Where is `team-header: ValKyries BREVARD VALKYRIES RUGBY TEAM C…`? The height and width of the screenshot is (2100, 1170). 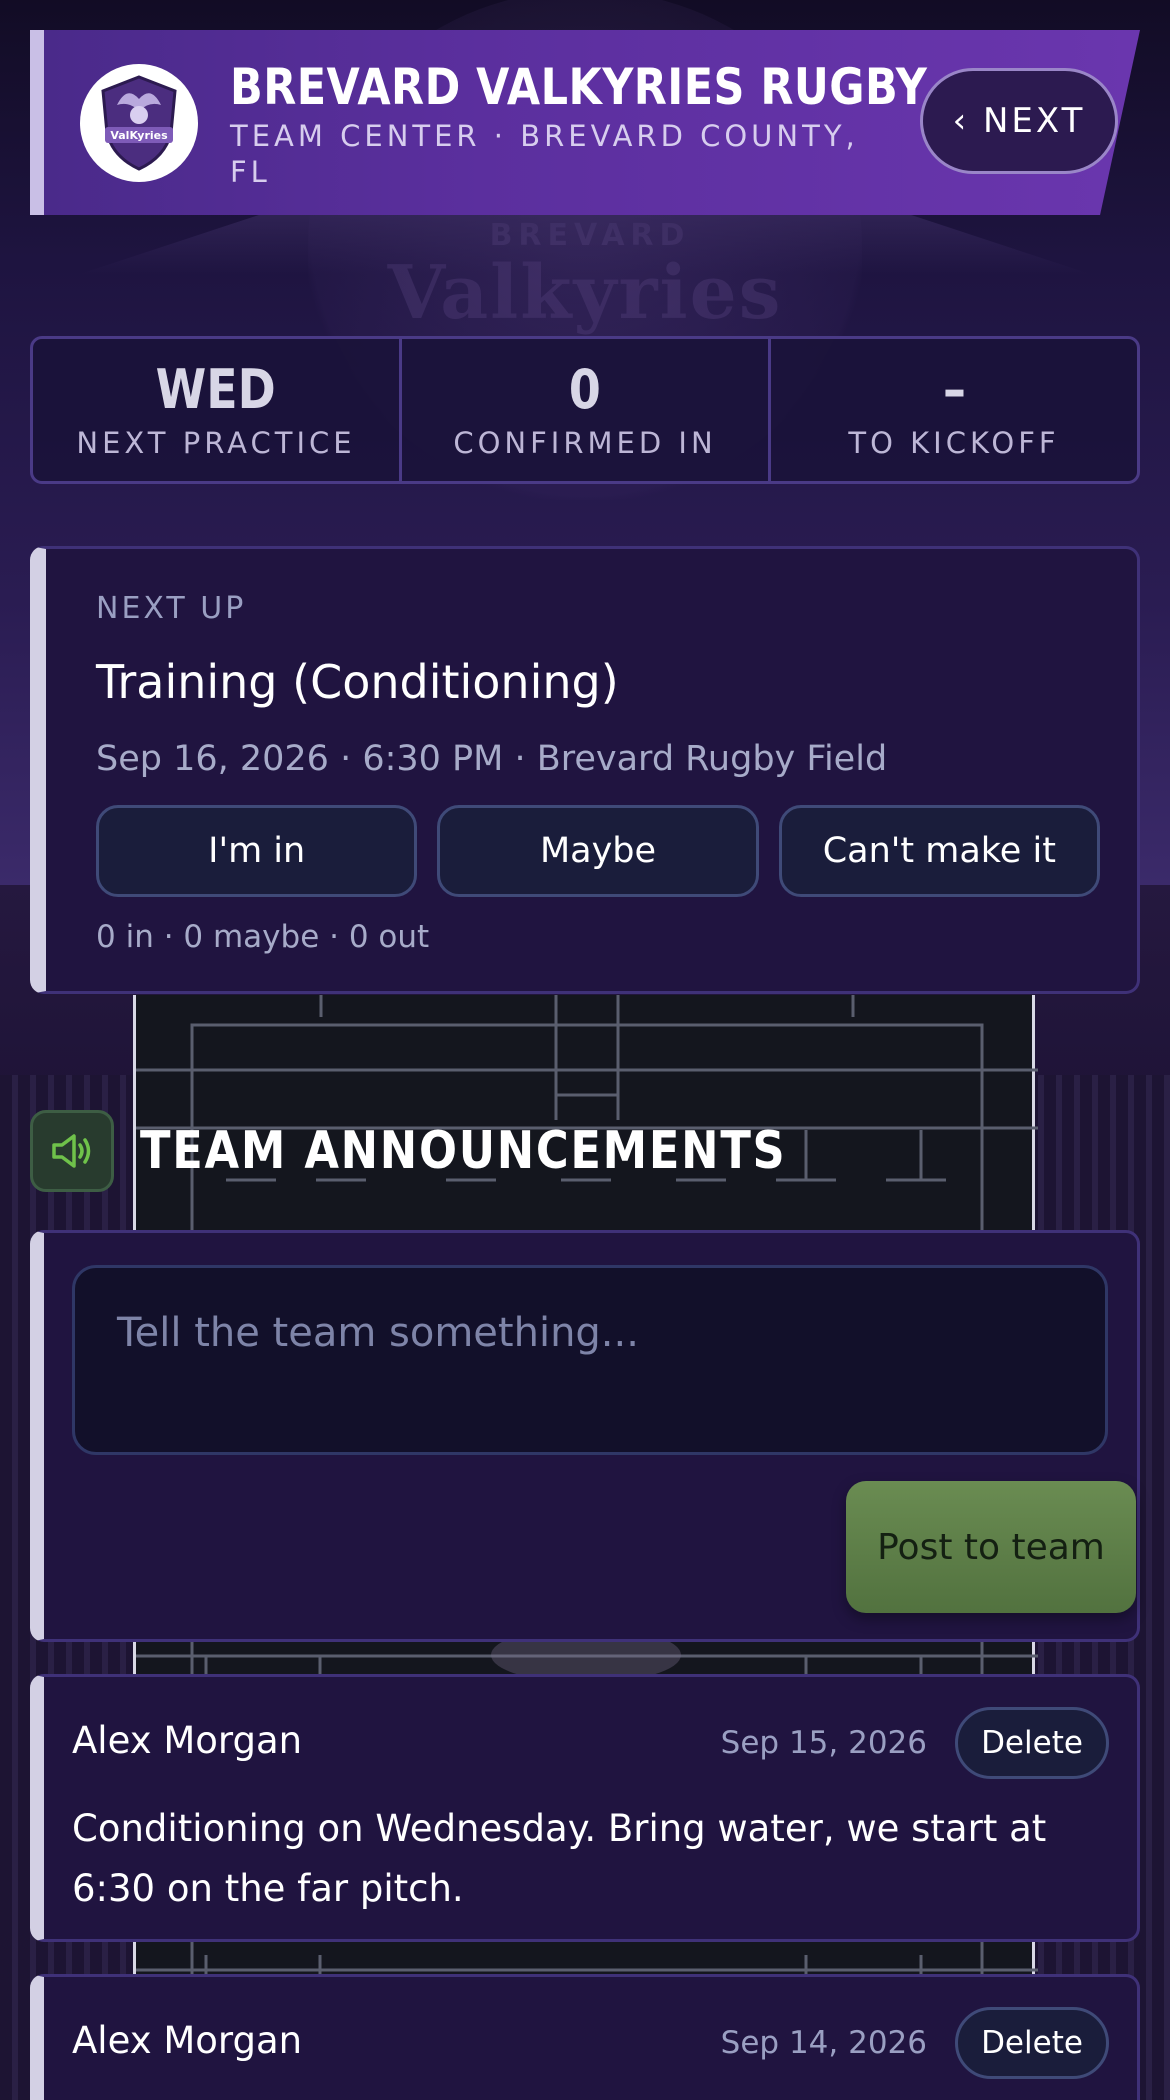 team-header: ValKyries BREVARD VALKYRIES RUGBY TEAM C… is located at coordinates (585, 122).